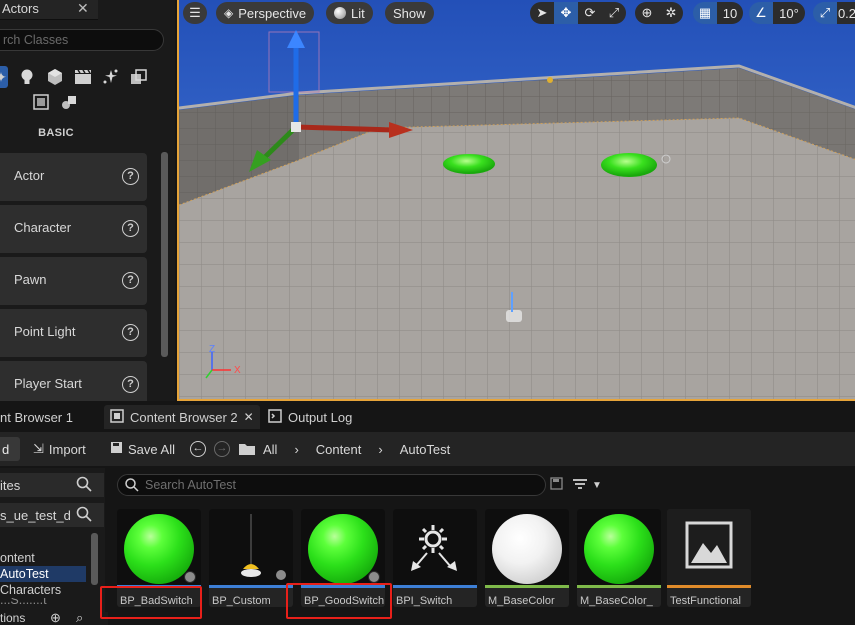 This screenshot has width=855, height=625. I want to click on save-search-icon, so click(556, 485).